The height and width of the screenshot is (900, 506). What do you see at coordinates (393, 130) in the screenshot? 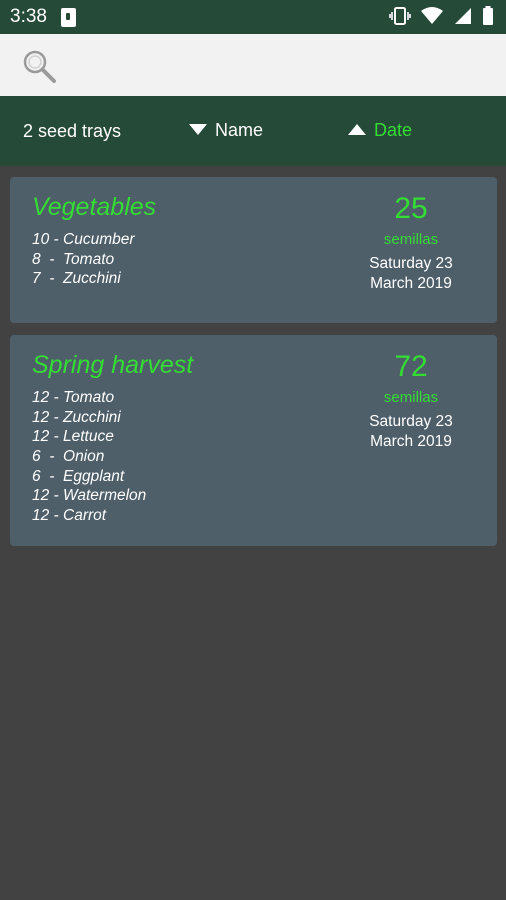
I see `sort-date-label: Date` at bounding box center [393, 130].